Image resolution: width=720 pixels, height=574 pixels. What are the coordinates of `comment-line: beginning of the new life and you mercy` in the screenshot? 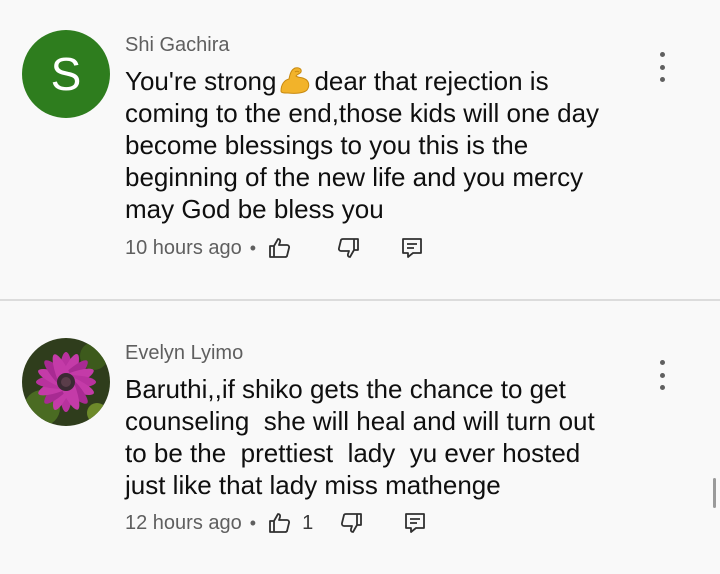 It's located at (354, 177).